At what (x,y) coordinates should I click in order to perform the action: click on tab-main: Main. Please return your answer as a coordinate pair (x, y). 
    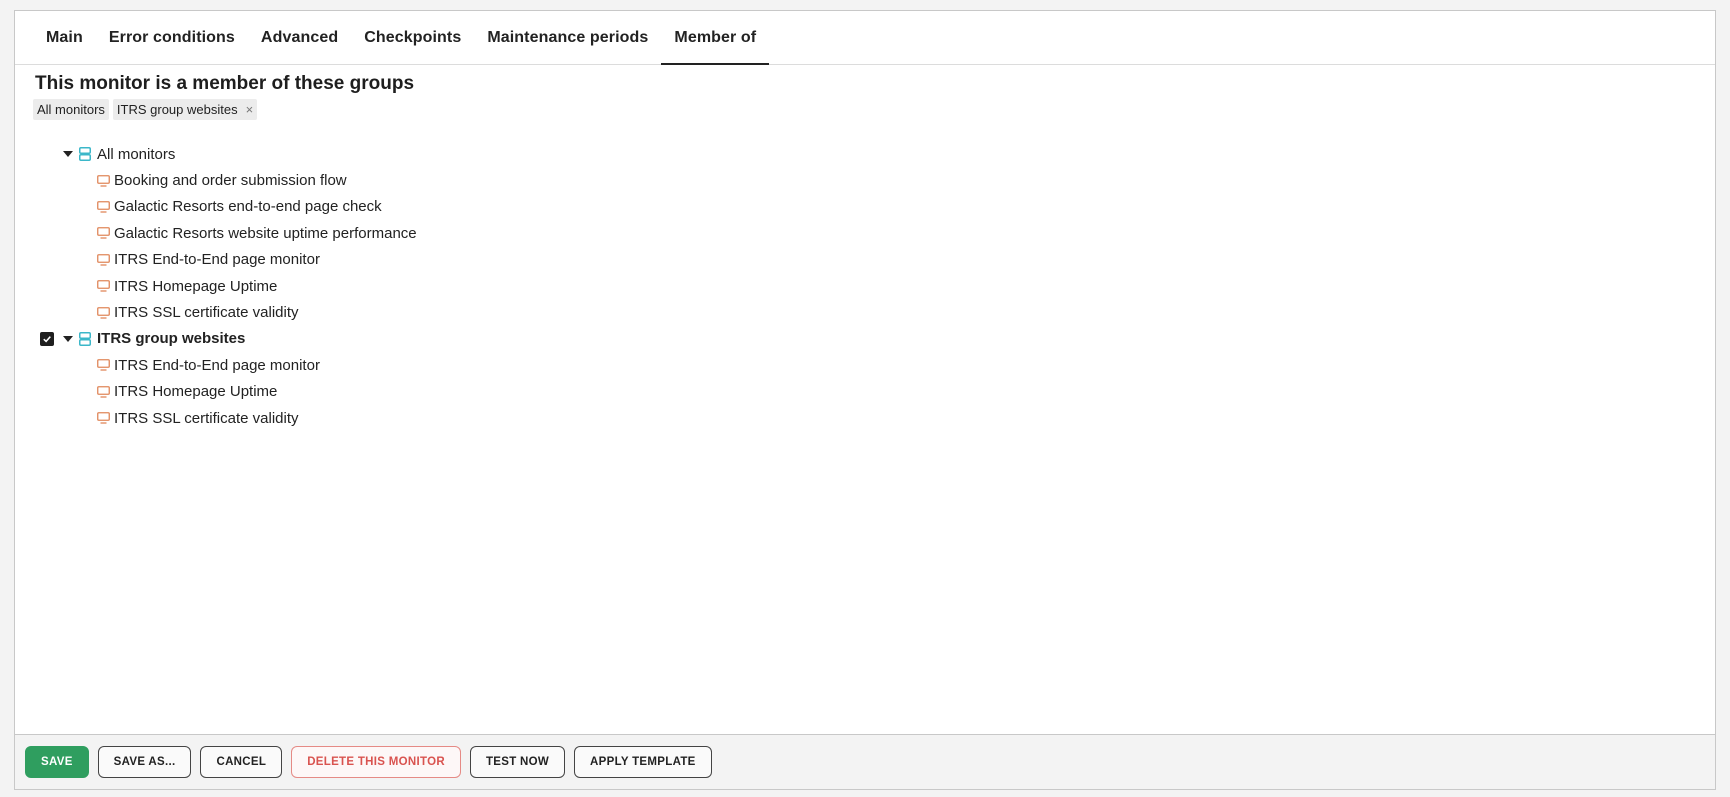
    Looking at the image, I should click on (64, 37).